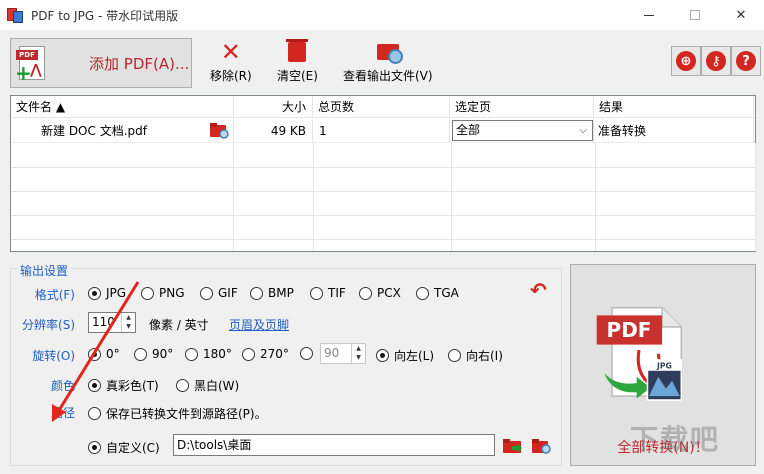 The height and width of the screenshot is (474, 764). I want to click on globe-icon: ⊕, so click(686, 61).